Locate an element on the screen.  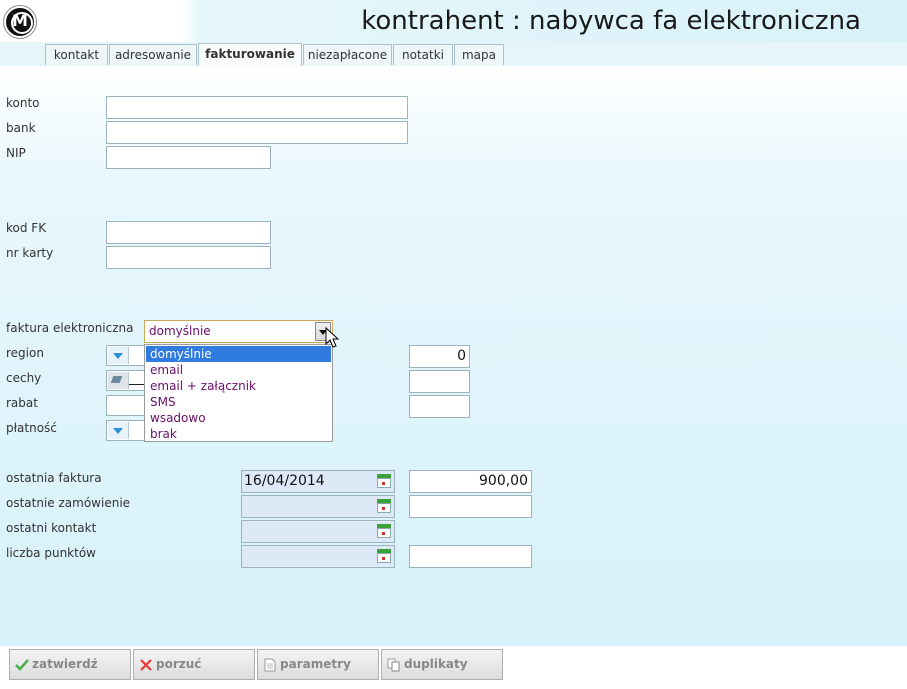
nip-label: NIP is located at coordinates (16, 153).